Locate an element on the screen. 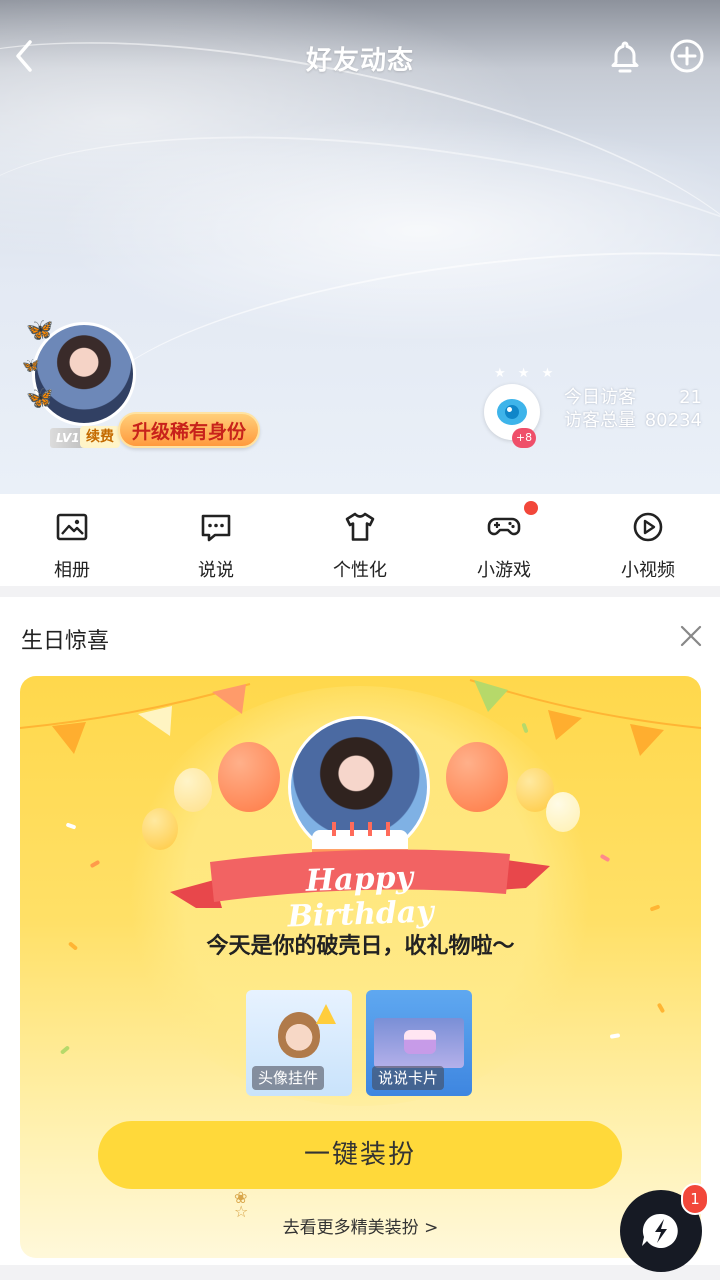 This screenshot has height=1280, width=720. today-visitors-value: 21 is located at coordinates (690, 397).